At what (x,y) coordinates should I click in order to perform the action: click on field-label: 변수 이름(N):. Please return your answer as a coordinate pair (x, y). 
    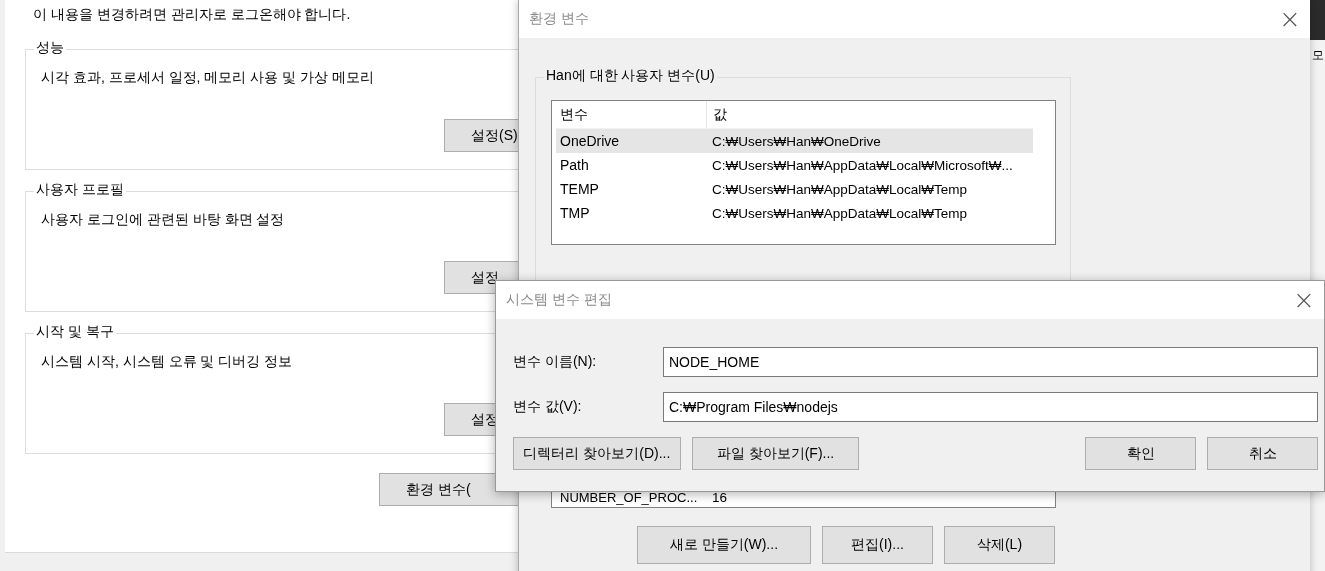
    Looking at the image, I should click on (555, 362).